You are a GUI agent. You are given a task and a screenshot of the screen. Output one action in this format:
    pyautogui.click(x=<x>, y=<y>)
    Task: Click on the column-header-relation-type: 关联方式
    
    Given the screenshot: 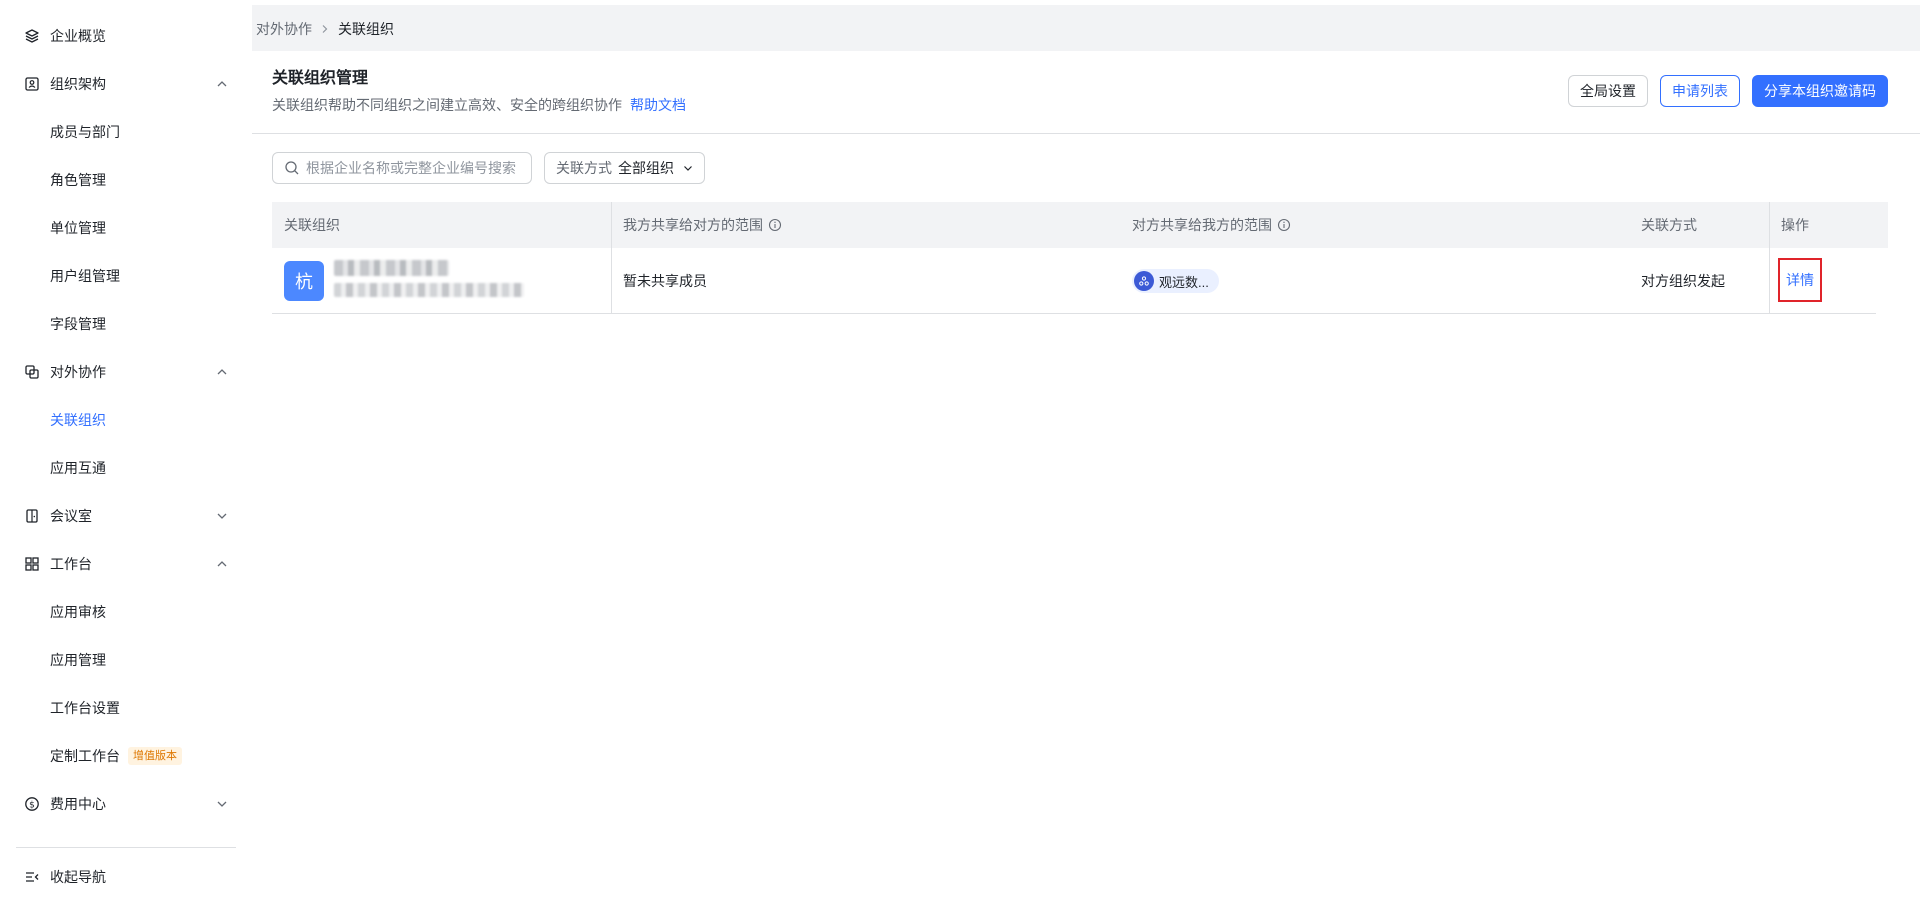 What is the action you would take?
    pyautogui.click(x=1669, y=225)
    